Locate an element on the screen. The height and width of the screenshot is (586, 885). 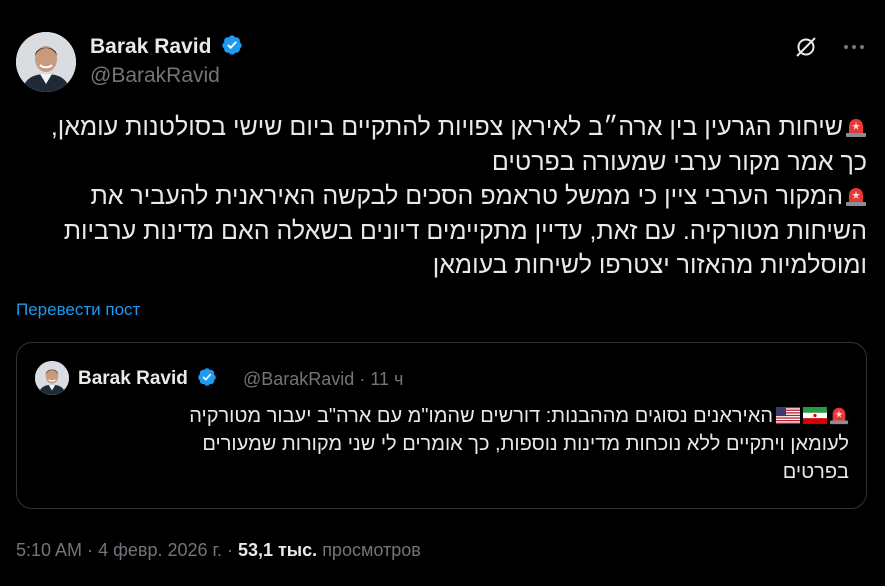
quoted-author-avatar is located at coordinates (52, 378).